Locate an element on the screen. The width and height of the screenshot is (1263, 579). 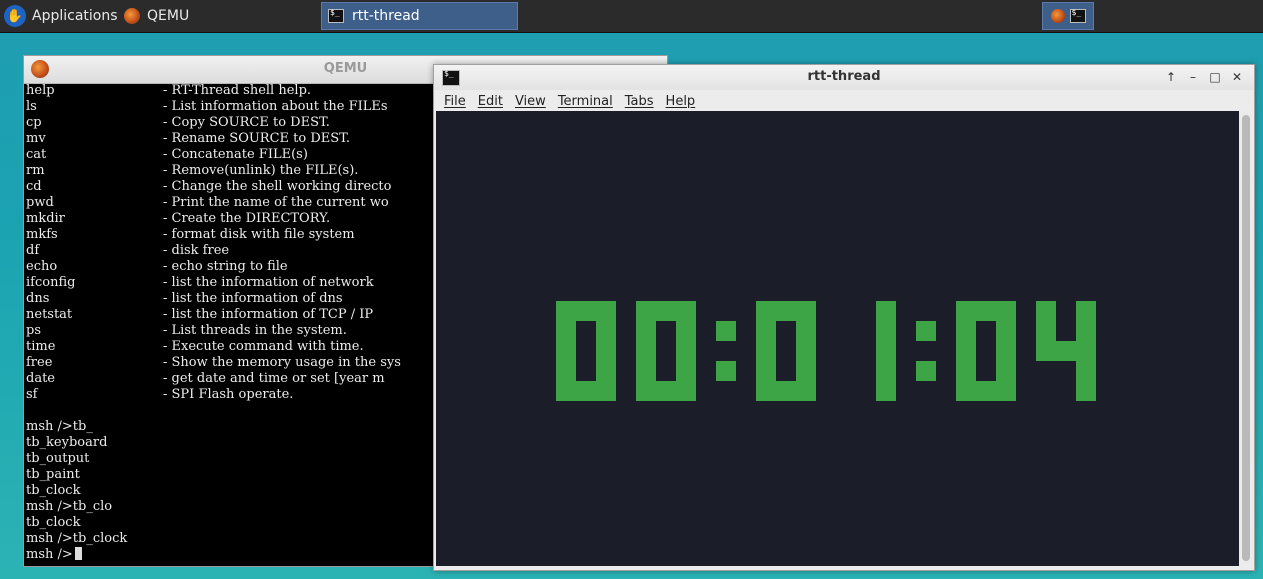
command-name: netstat is located at coordinates (49, 314).